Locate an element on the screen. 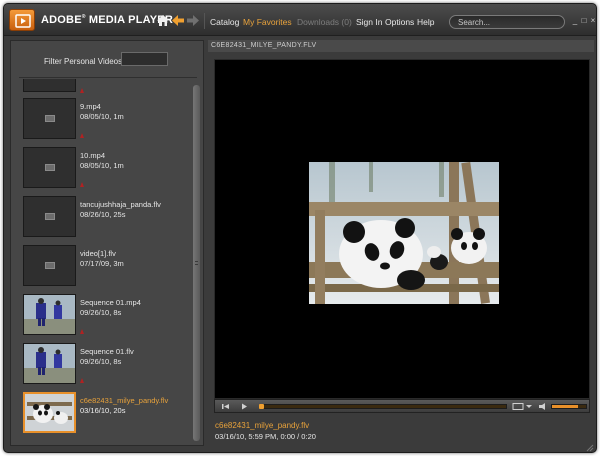 Image resolution: width=600 pixels, height=456 pixels. filter-input is located at coordinates (144, 59).